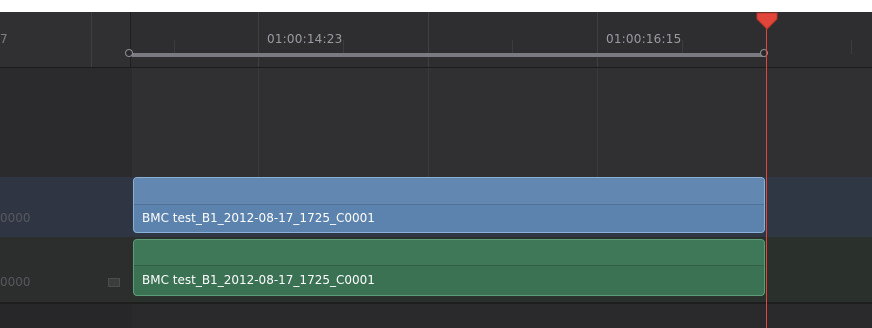  Describe the element at coordinates (448, 55) in the screenshot. I see `zoom-range-bar` at that location.